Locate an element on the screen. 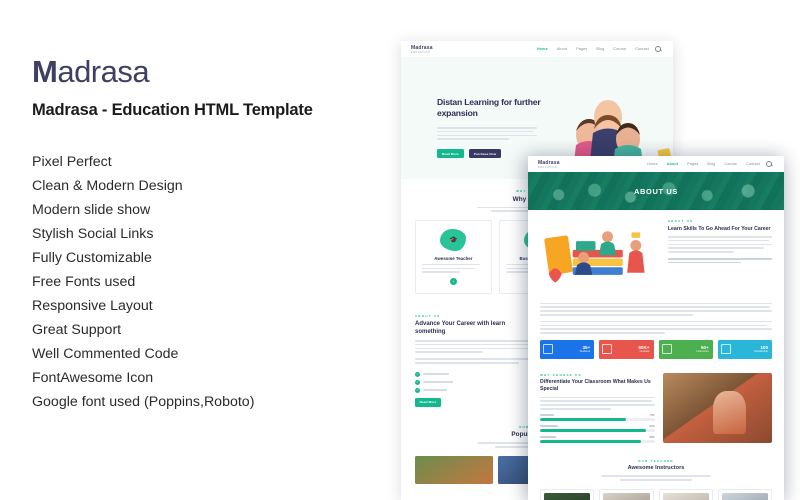  banner-title: ABOUT US is located at coordinates (656, 191).